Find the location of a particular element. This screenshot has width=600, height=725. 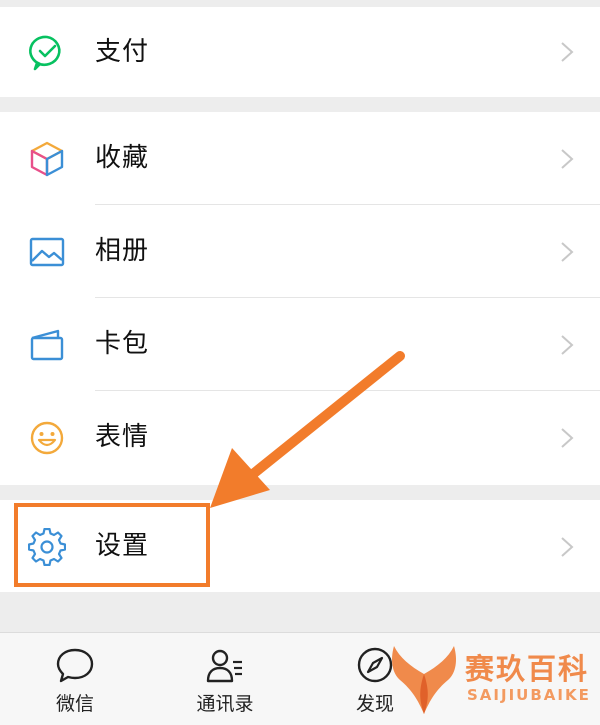

menu-item-album-label: 相册 is located at coordinates (122, 251).